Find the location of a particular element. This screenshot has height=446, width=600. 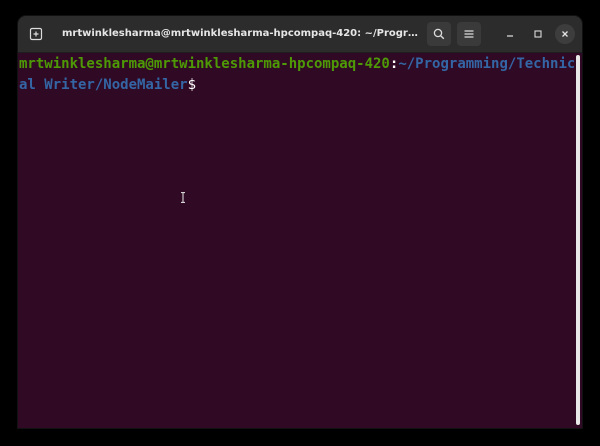

search-icon is located at coordinates (439, 34).